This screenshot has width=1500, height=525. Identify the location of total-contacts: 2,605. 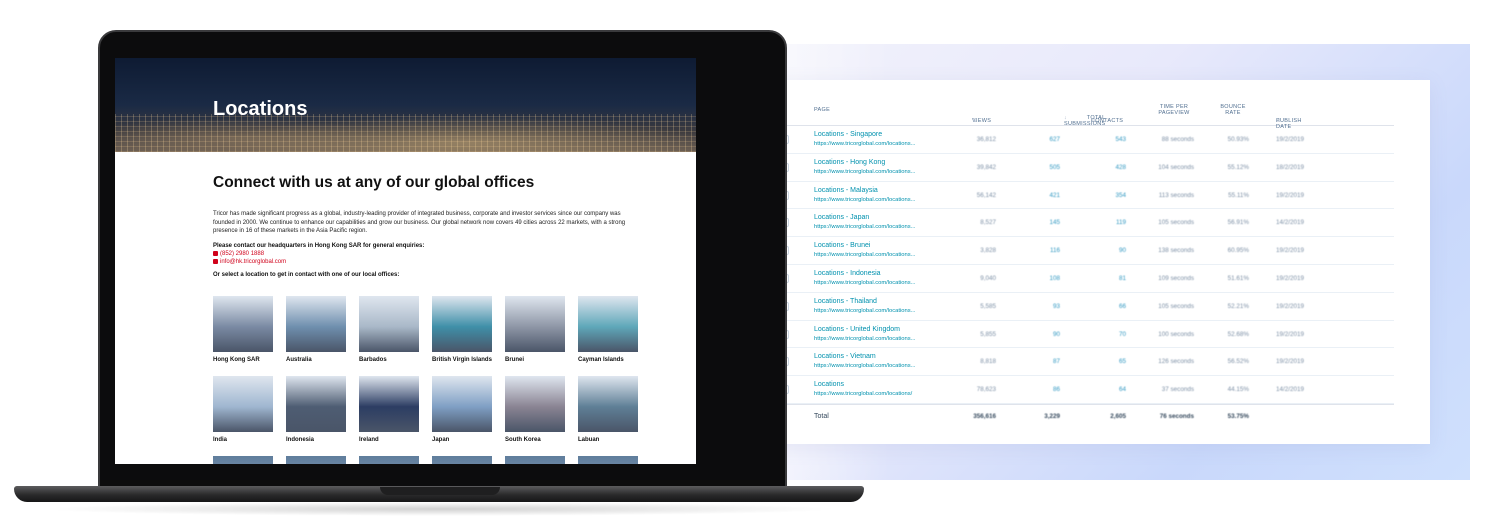
(1118, 416).